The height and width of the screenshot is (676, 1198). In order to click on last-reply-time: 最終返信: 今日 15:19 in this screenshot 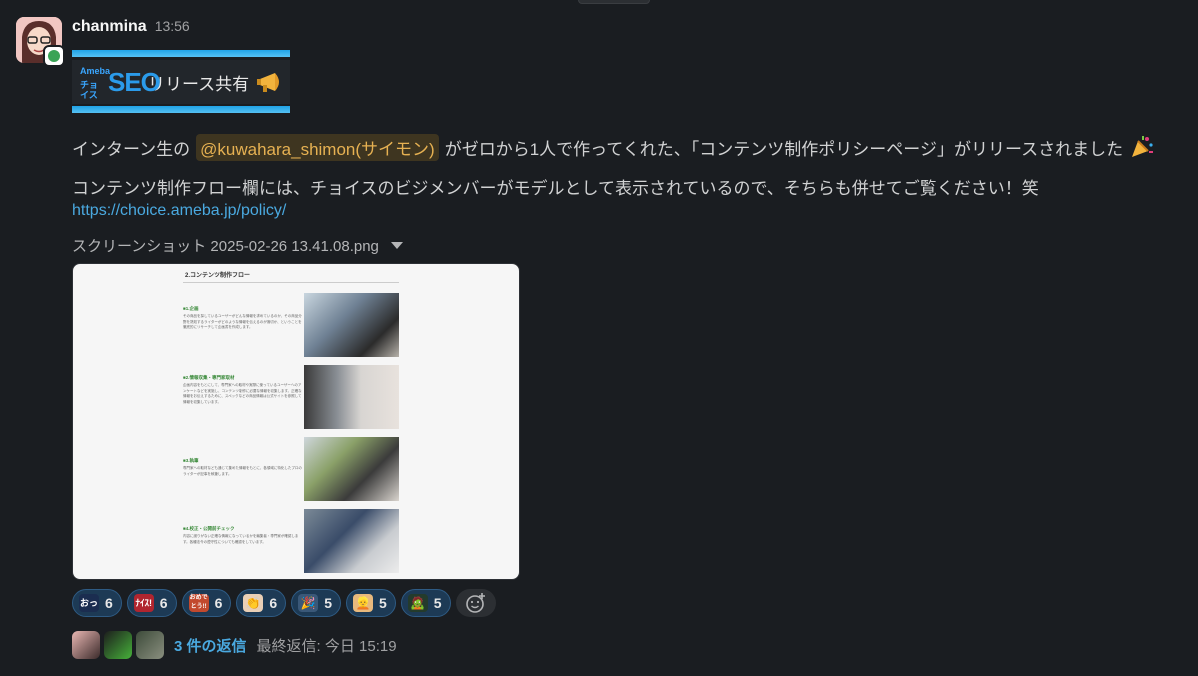, I will do `click(326, 646)`.